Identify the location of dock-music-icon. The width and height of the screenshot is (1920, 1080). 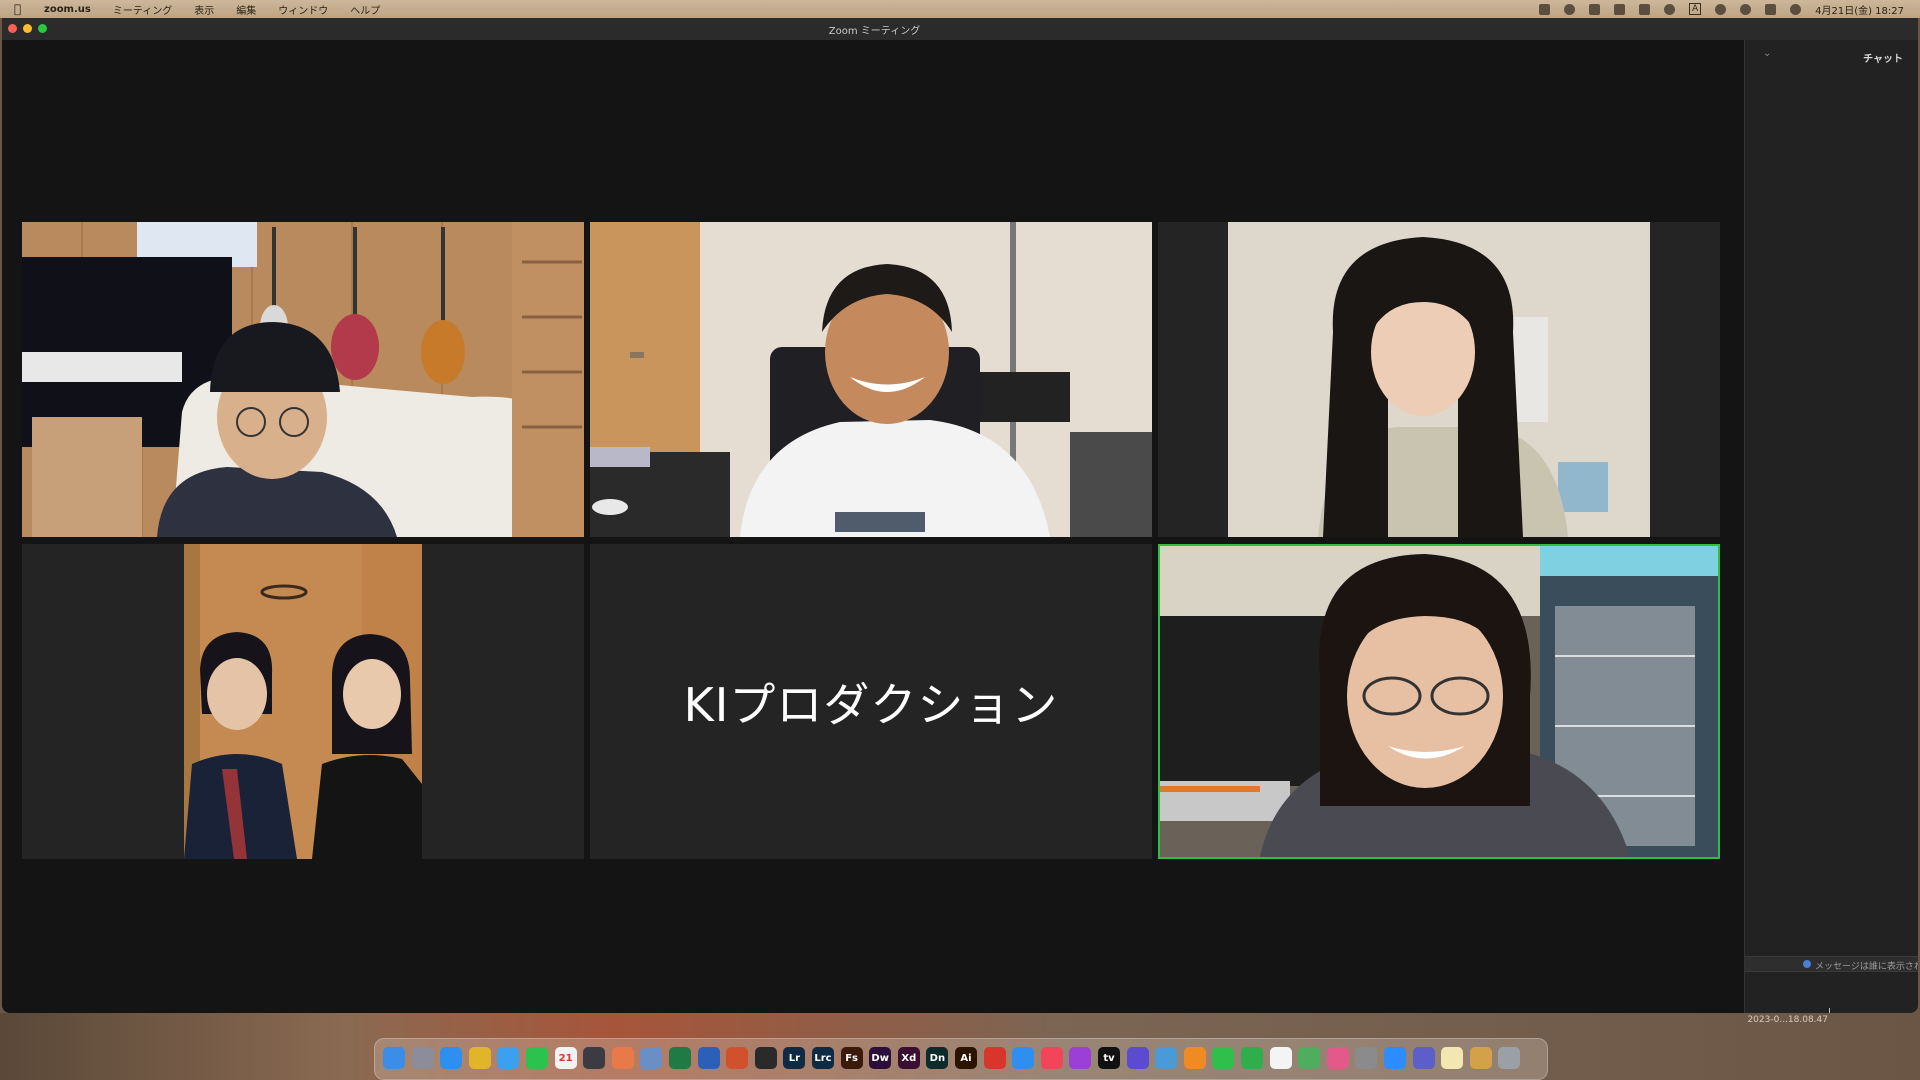
(1051, 1058).